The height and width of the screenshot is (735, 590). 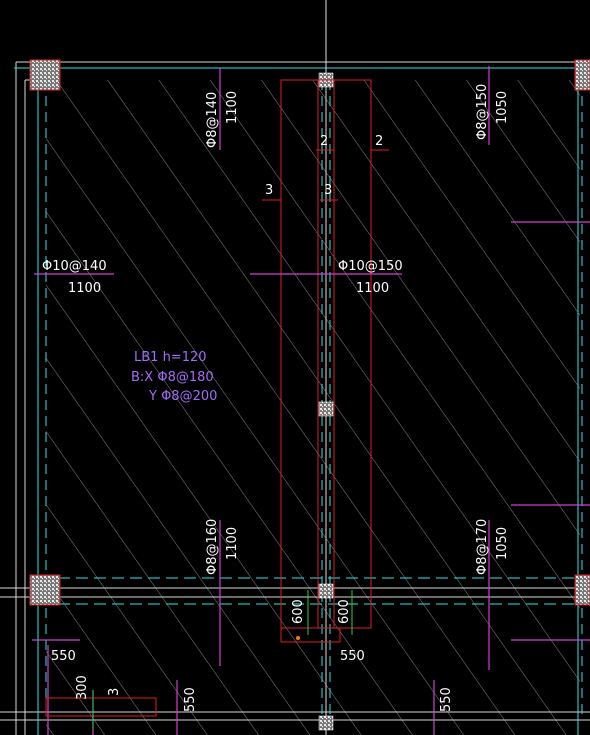 I want to click on column-mid-left, so click(x=45, y=590).